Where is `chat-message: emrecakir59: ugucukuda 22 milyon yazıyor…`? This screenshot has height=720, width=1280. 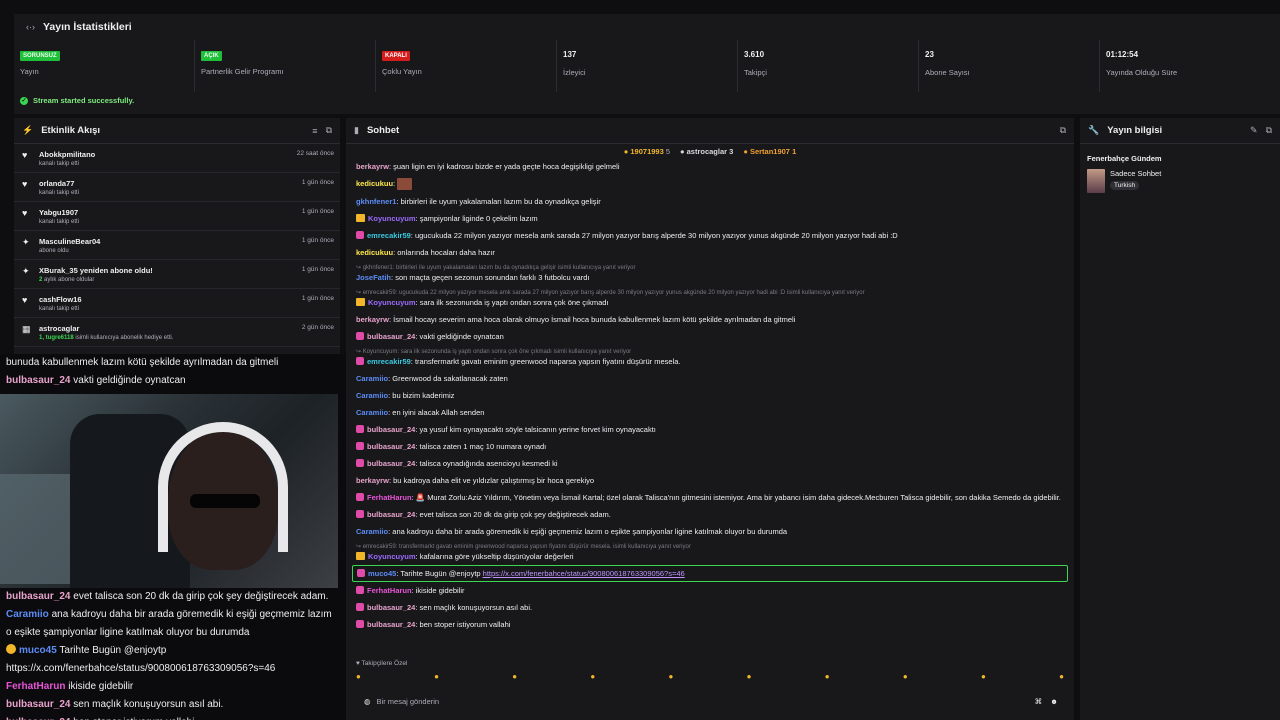
chat-message: emrecakir59: ugucukuda 22 milyon yazıyor… is located at coordinates (710, 235).